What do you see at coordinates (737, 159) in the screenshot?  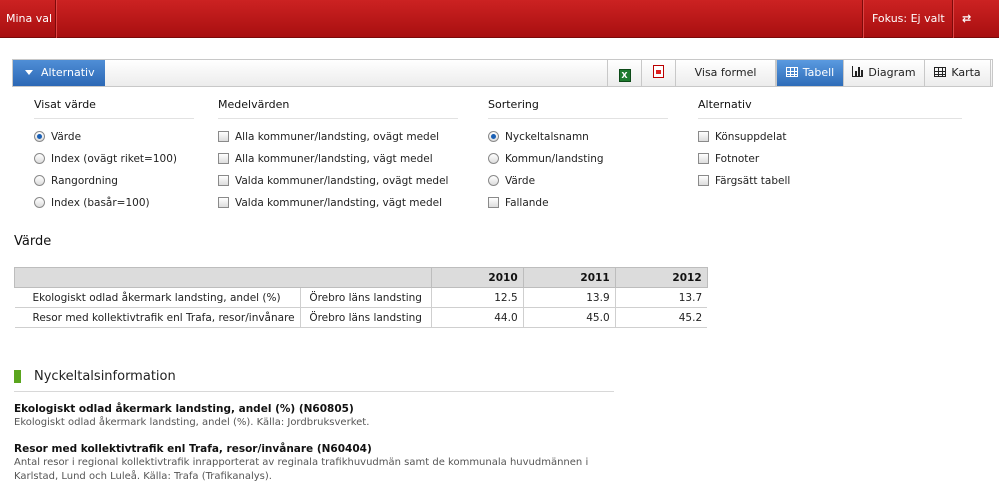 I see `option-label: Fotnoter` at bounding box center [737, 159].